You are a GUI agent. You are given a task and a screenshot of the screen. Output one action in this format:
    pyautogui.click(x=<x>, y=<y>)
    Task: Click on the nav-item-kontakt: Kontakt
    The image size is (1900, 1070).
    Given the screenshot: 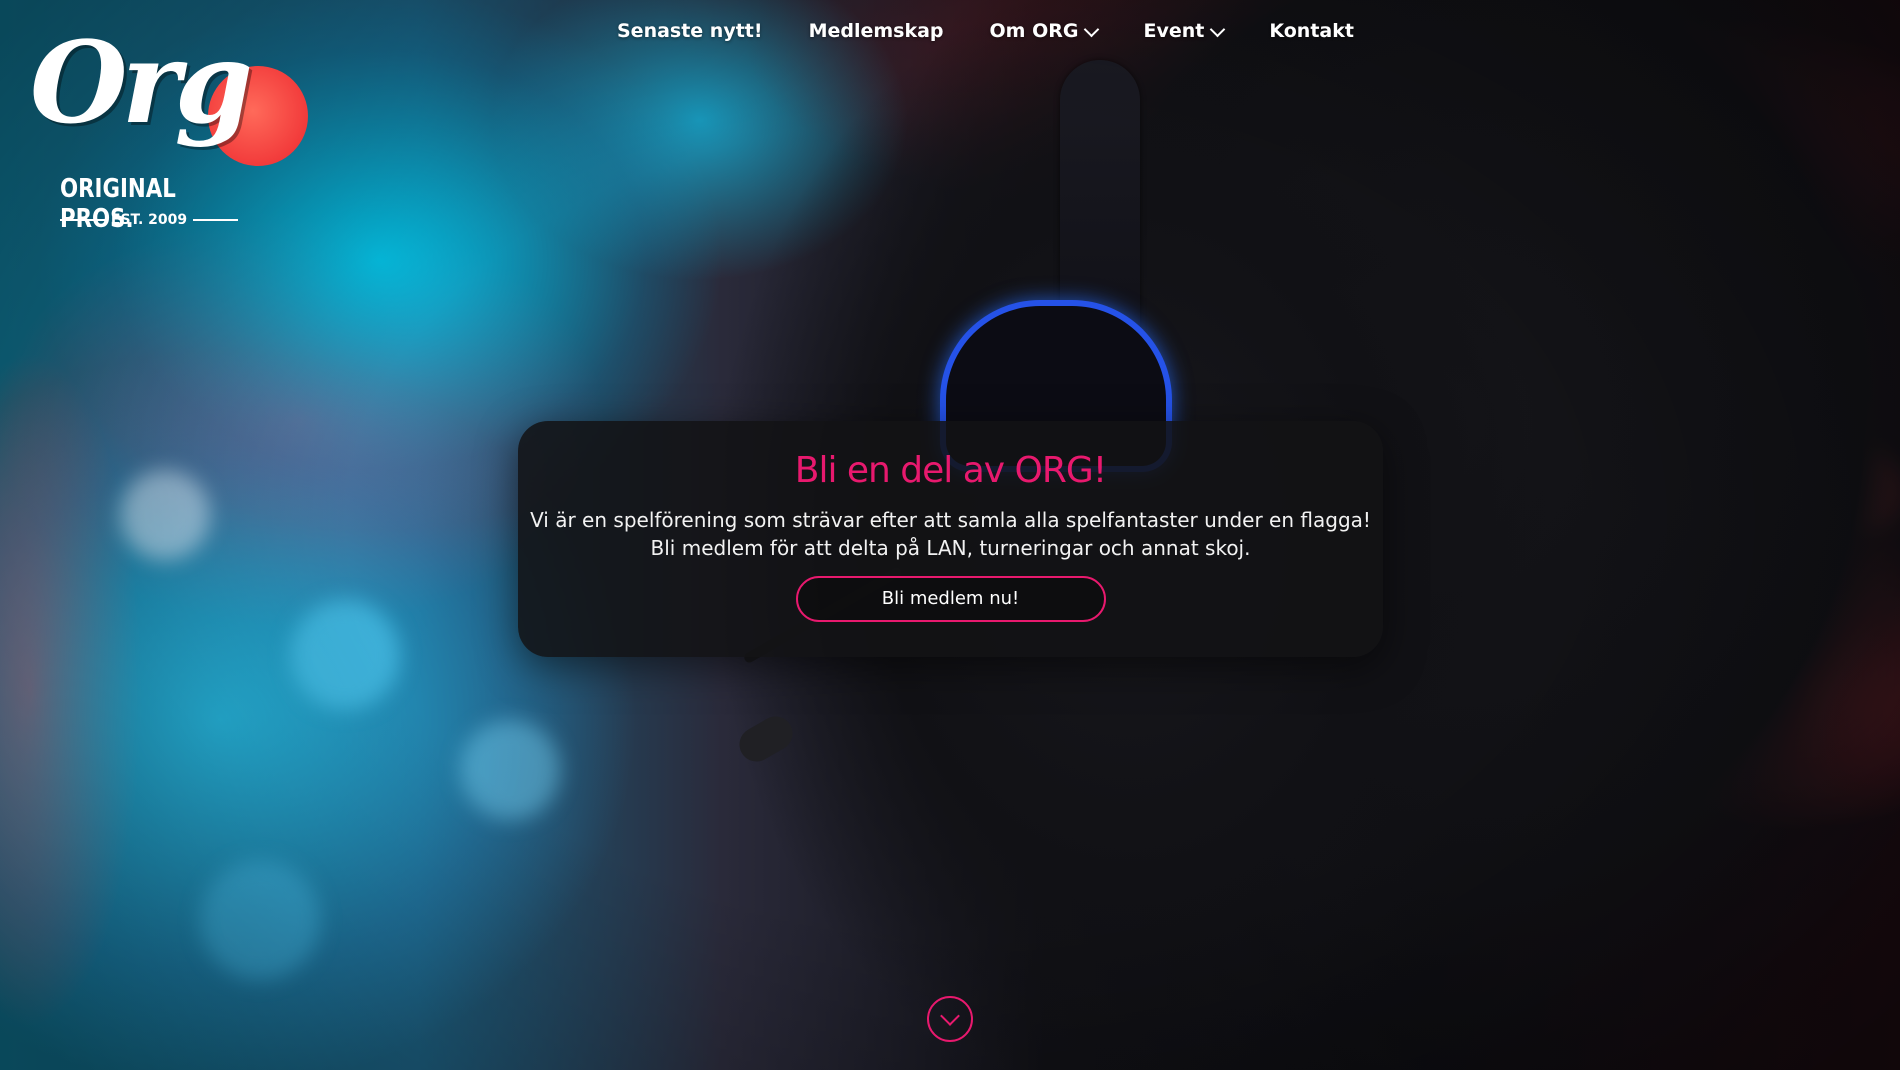 What is the action you would take?
    pyautogui.click(x=1311, y=31)
    